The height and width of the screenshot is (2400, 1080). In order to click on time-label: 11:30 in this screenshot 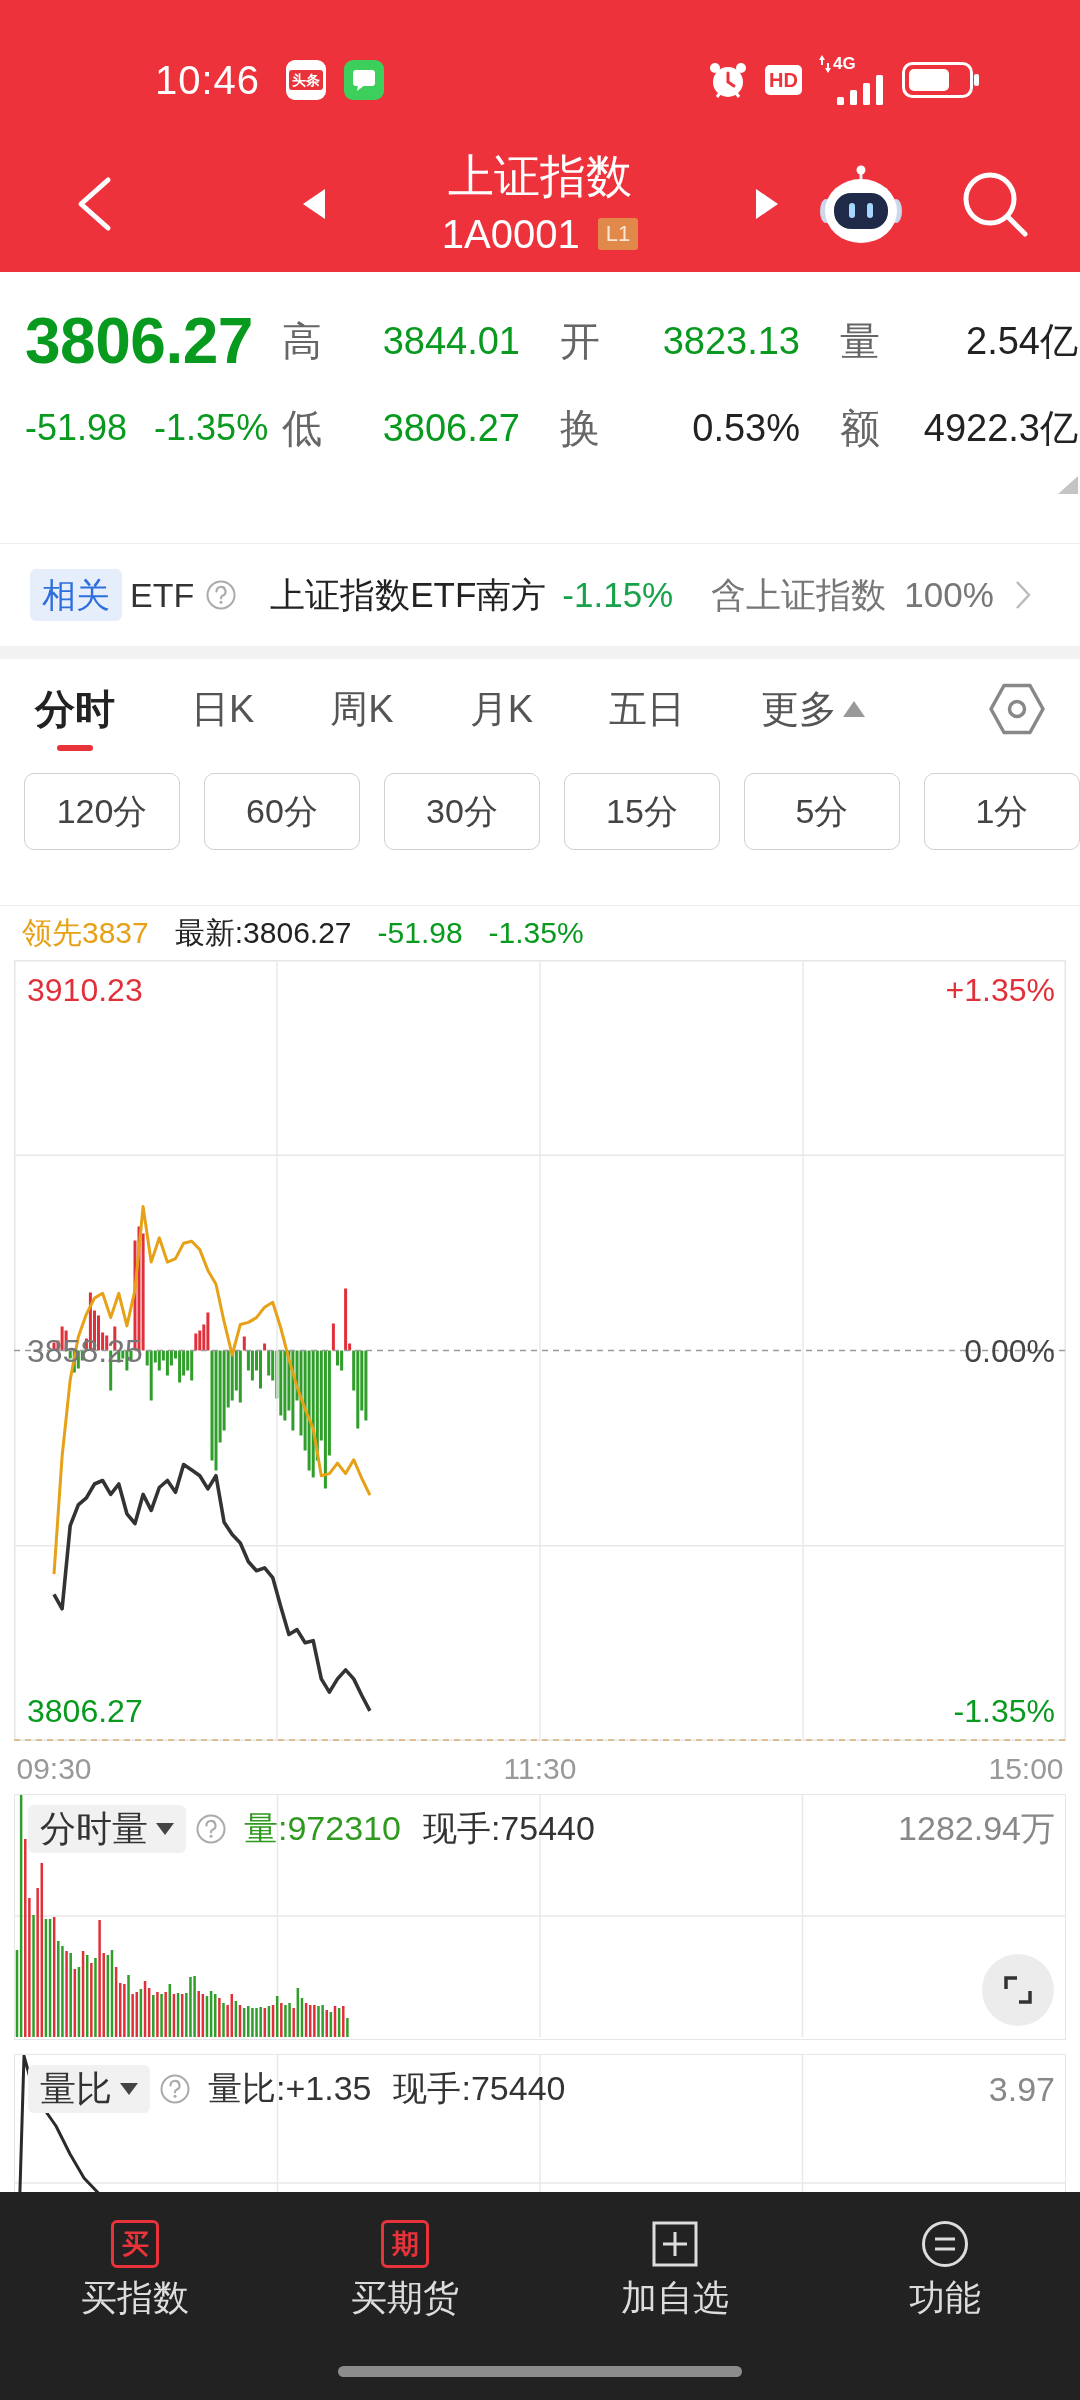, I will do `click(540, 1768)`.